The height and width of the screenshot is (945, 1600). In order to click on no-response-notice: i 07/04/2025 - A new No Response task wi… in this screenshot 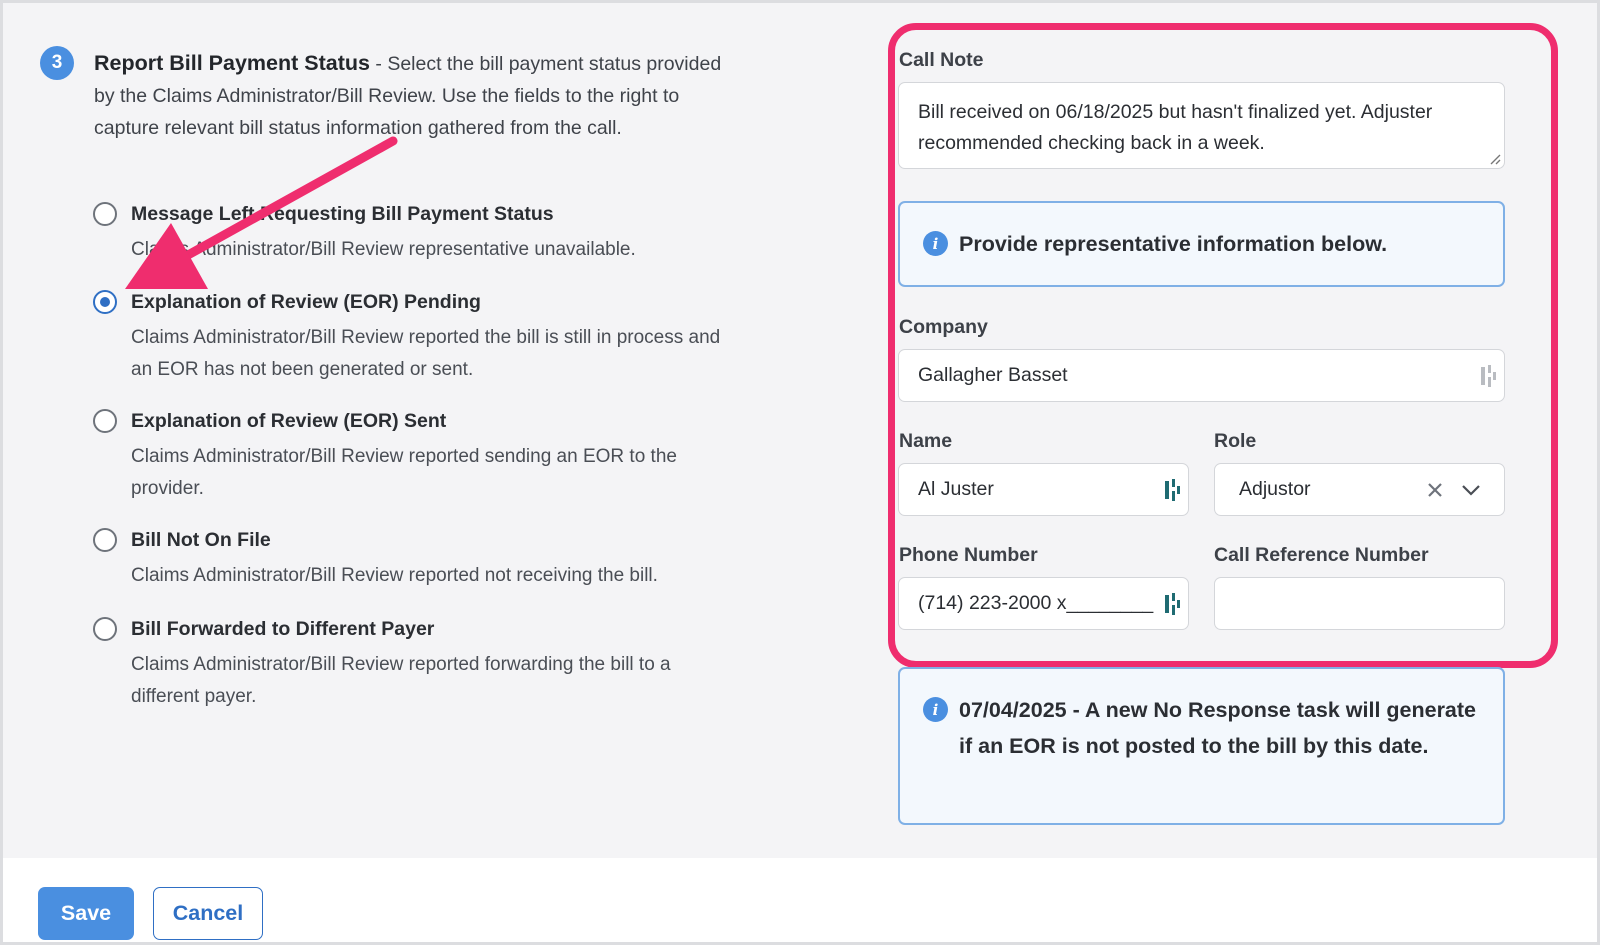, I will do `click(1201, 746)`.